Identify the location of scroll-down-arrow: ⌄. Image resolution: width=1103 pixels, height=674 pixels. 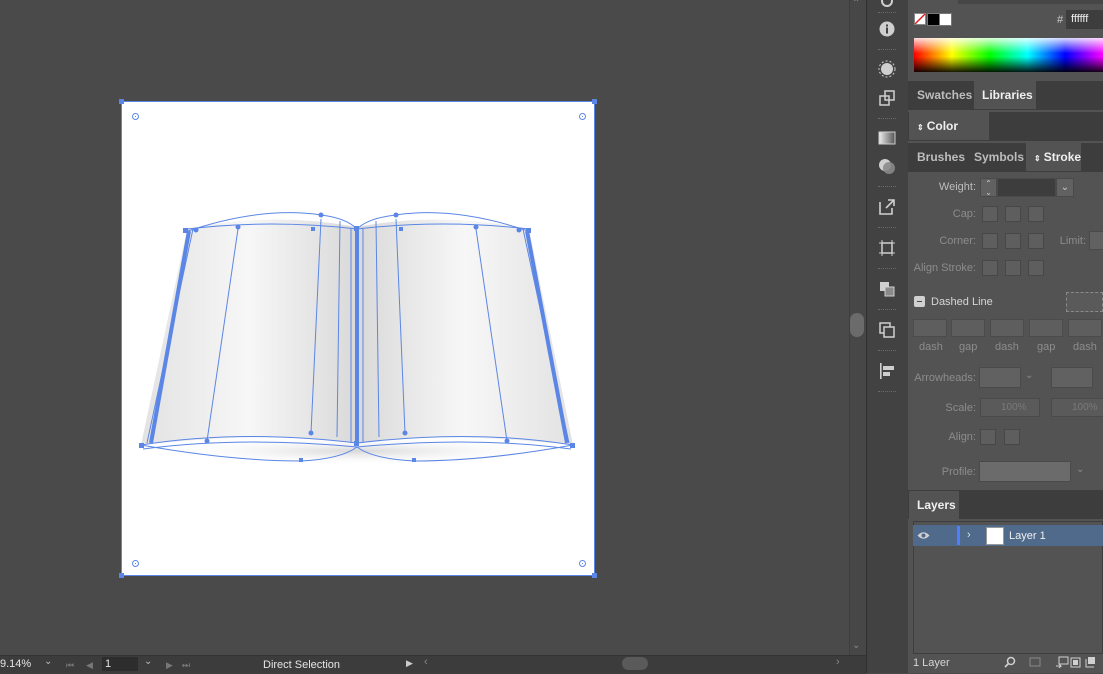
(856, 645).